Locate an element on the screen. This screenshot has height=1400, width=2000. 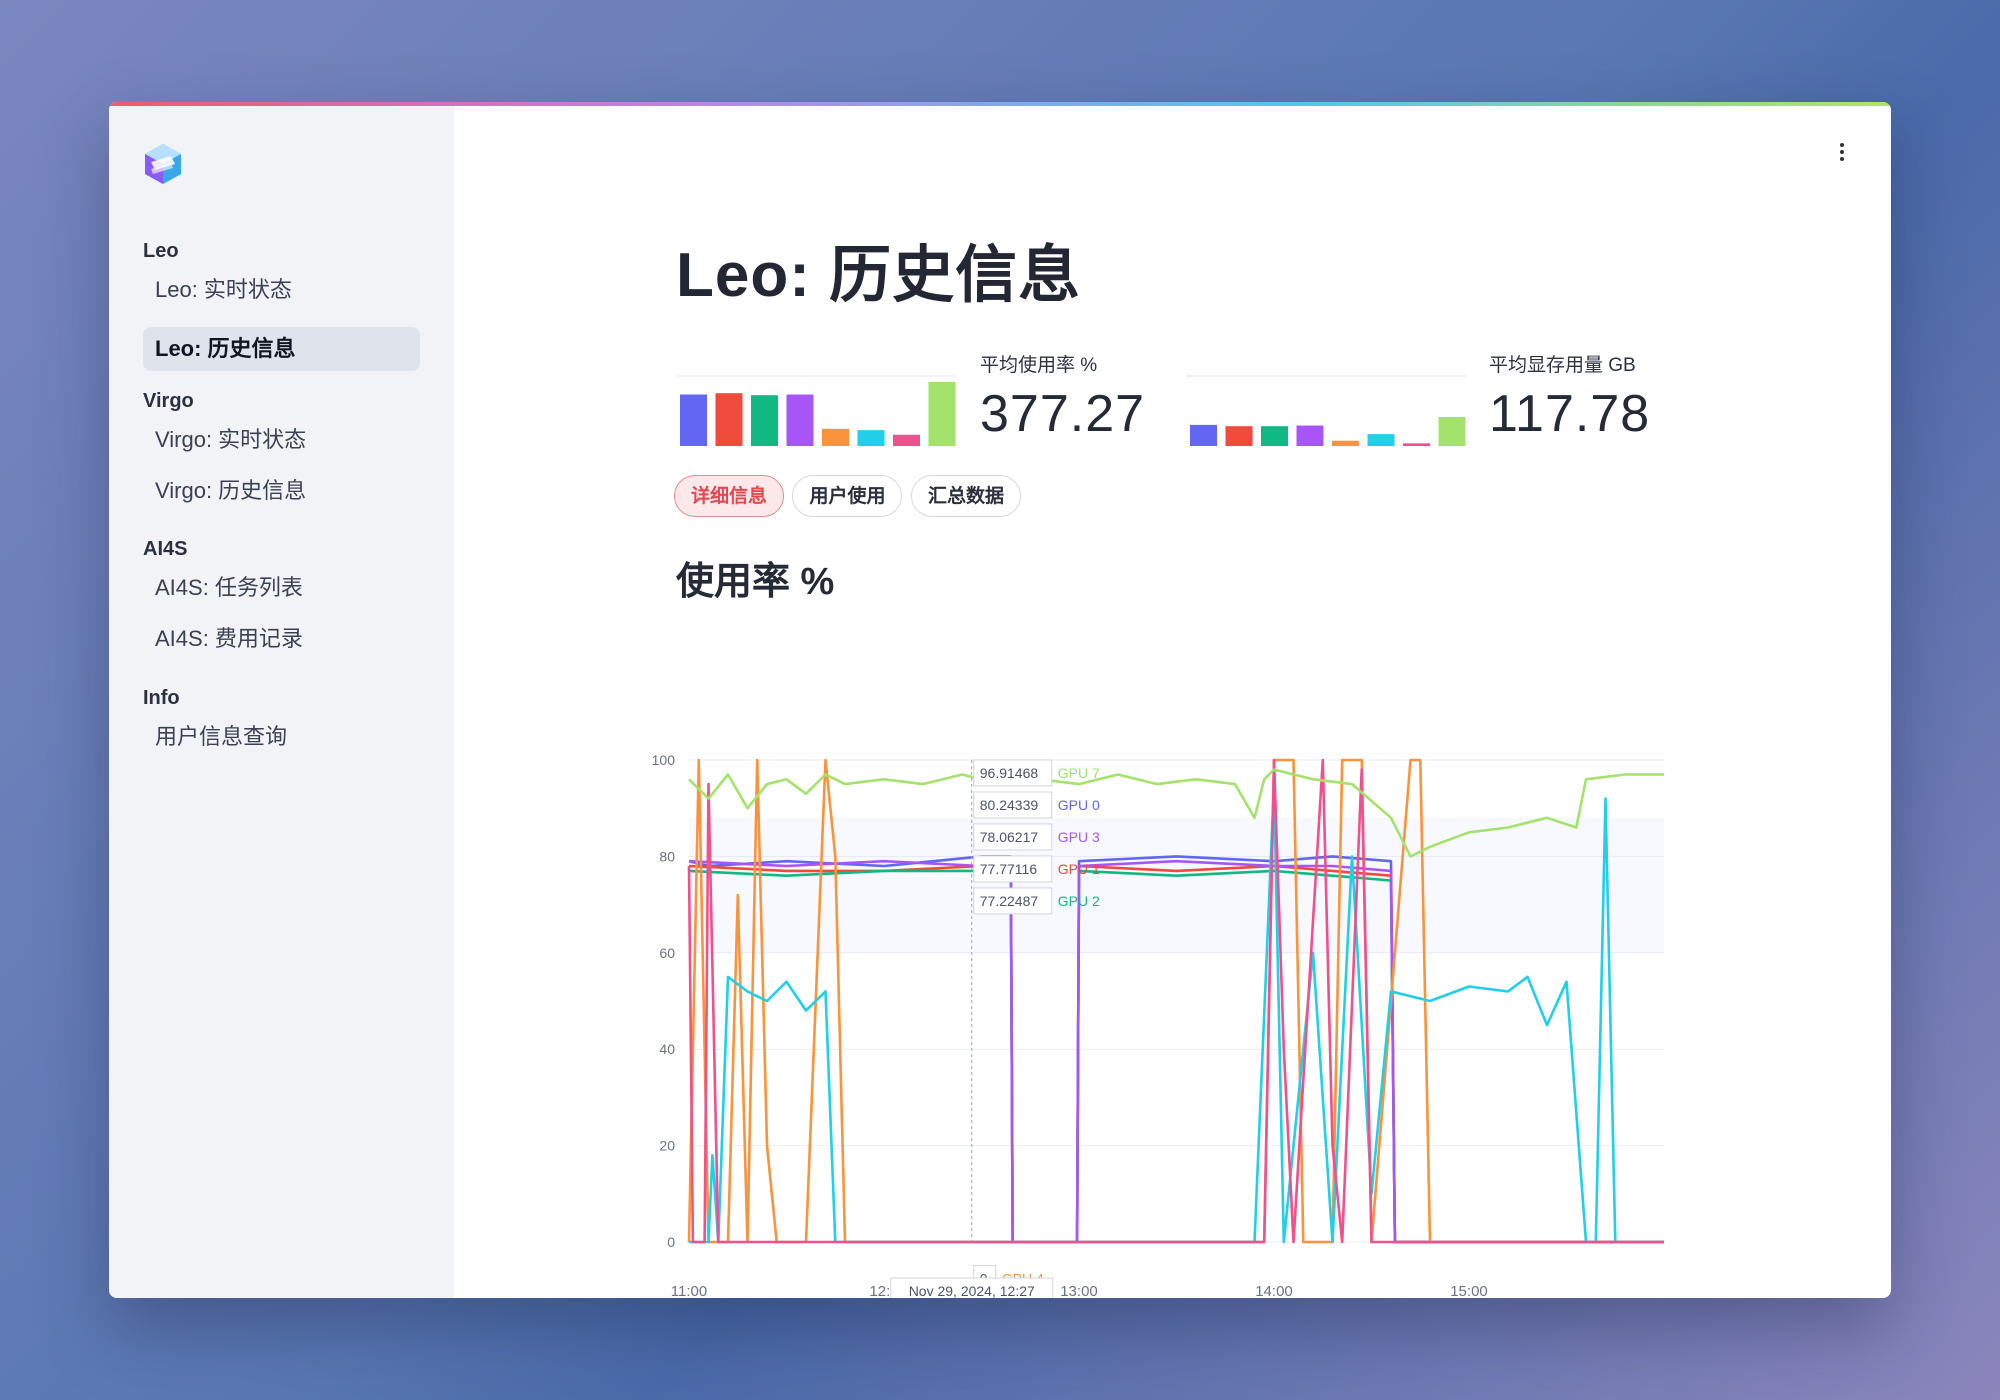
y-tick-label: 20 is located at coordinates (667, 1146).